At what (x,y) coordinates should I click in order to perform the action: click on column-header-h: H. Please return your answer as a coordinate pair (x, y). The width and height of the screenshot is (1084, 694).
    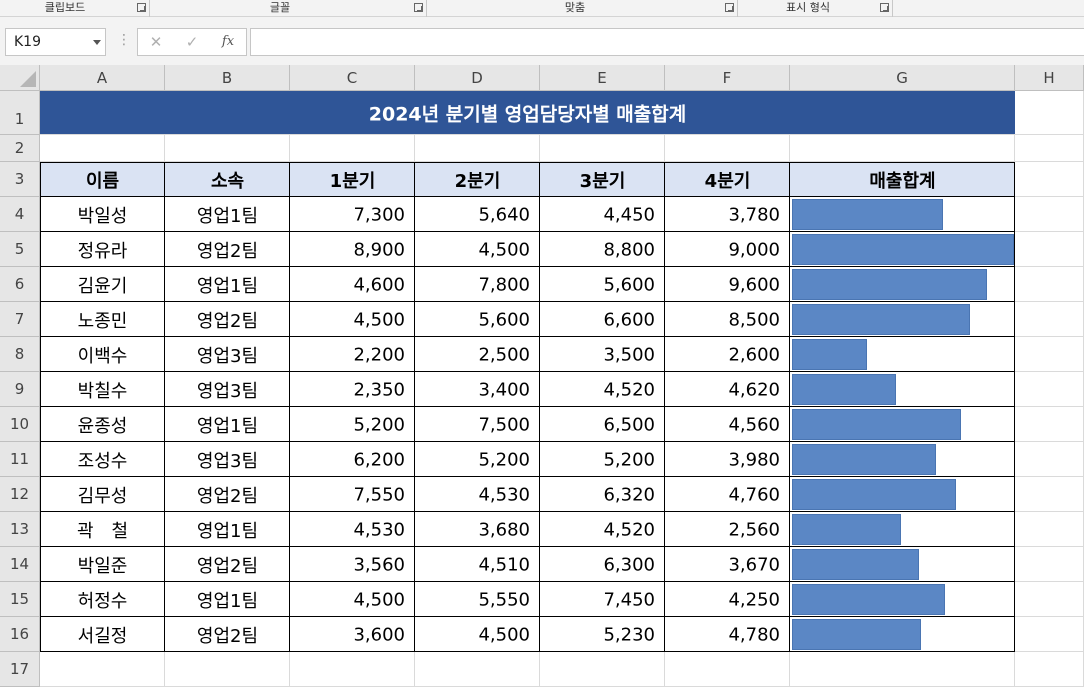
    Looking at the image, I should click on (1049, 78).